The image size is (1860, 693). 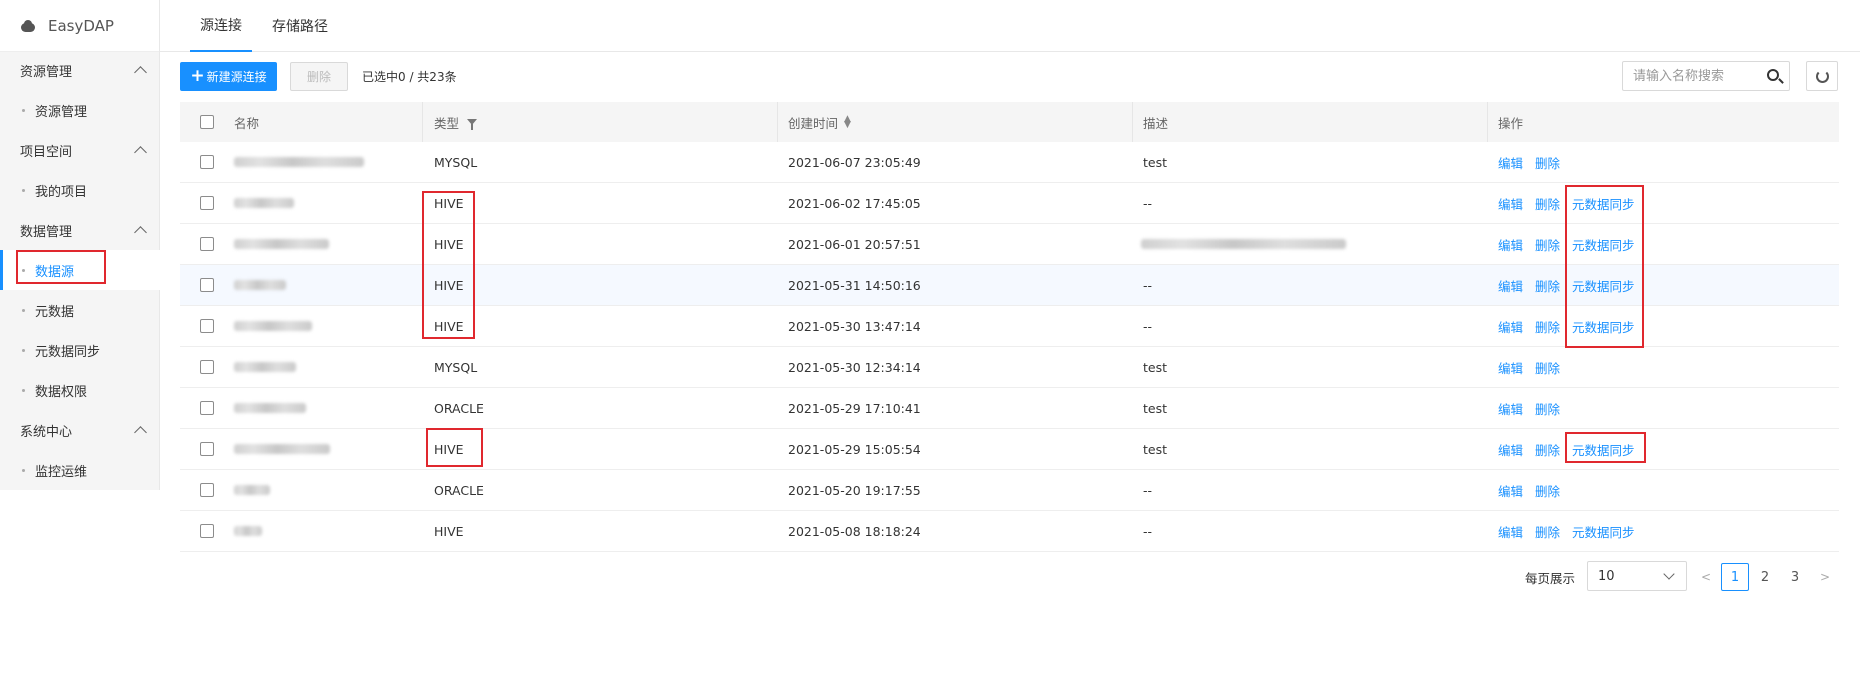 I want to click on sort-icon: ▲ ▼, so click(x=847, y=122).